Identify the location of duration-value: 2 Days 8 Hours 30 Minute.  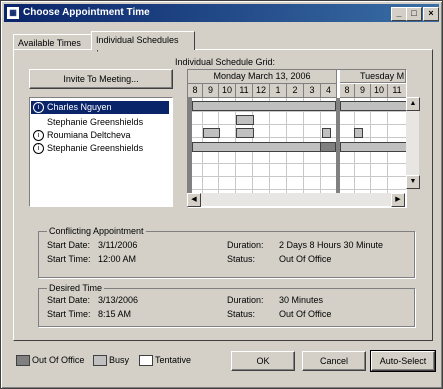
(331, 245).